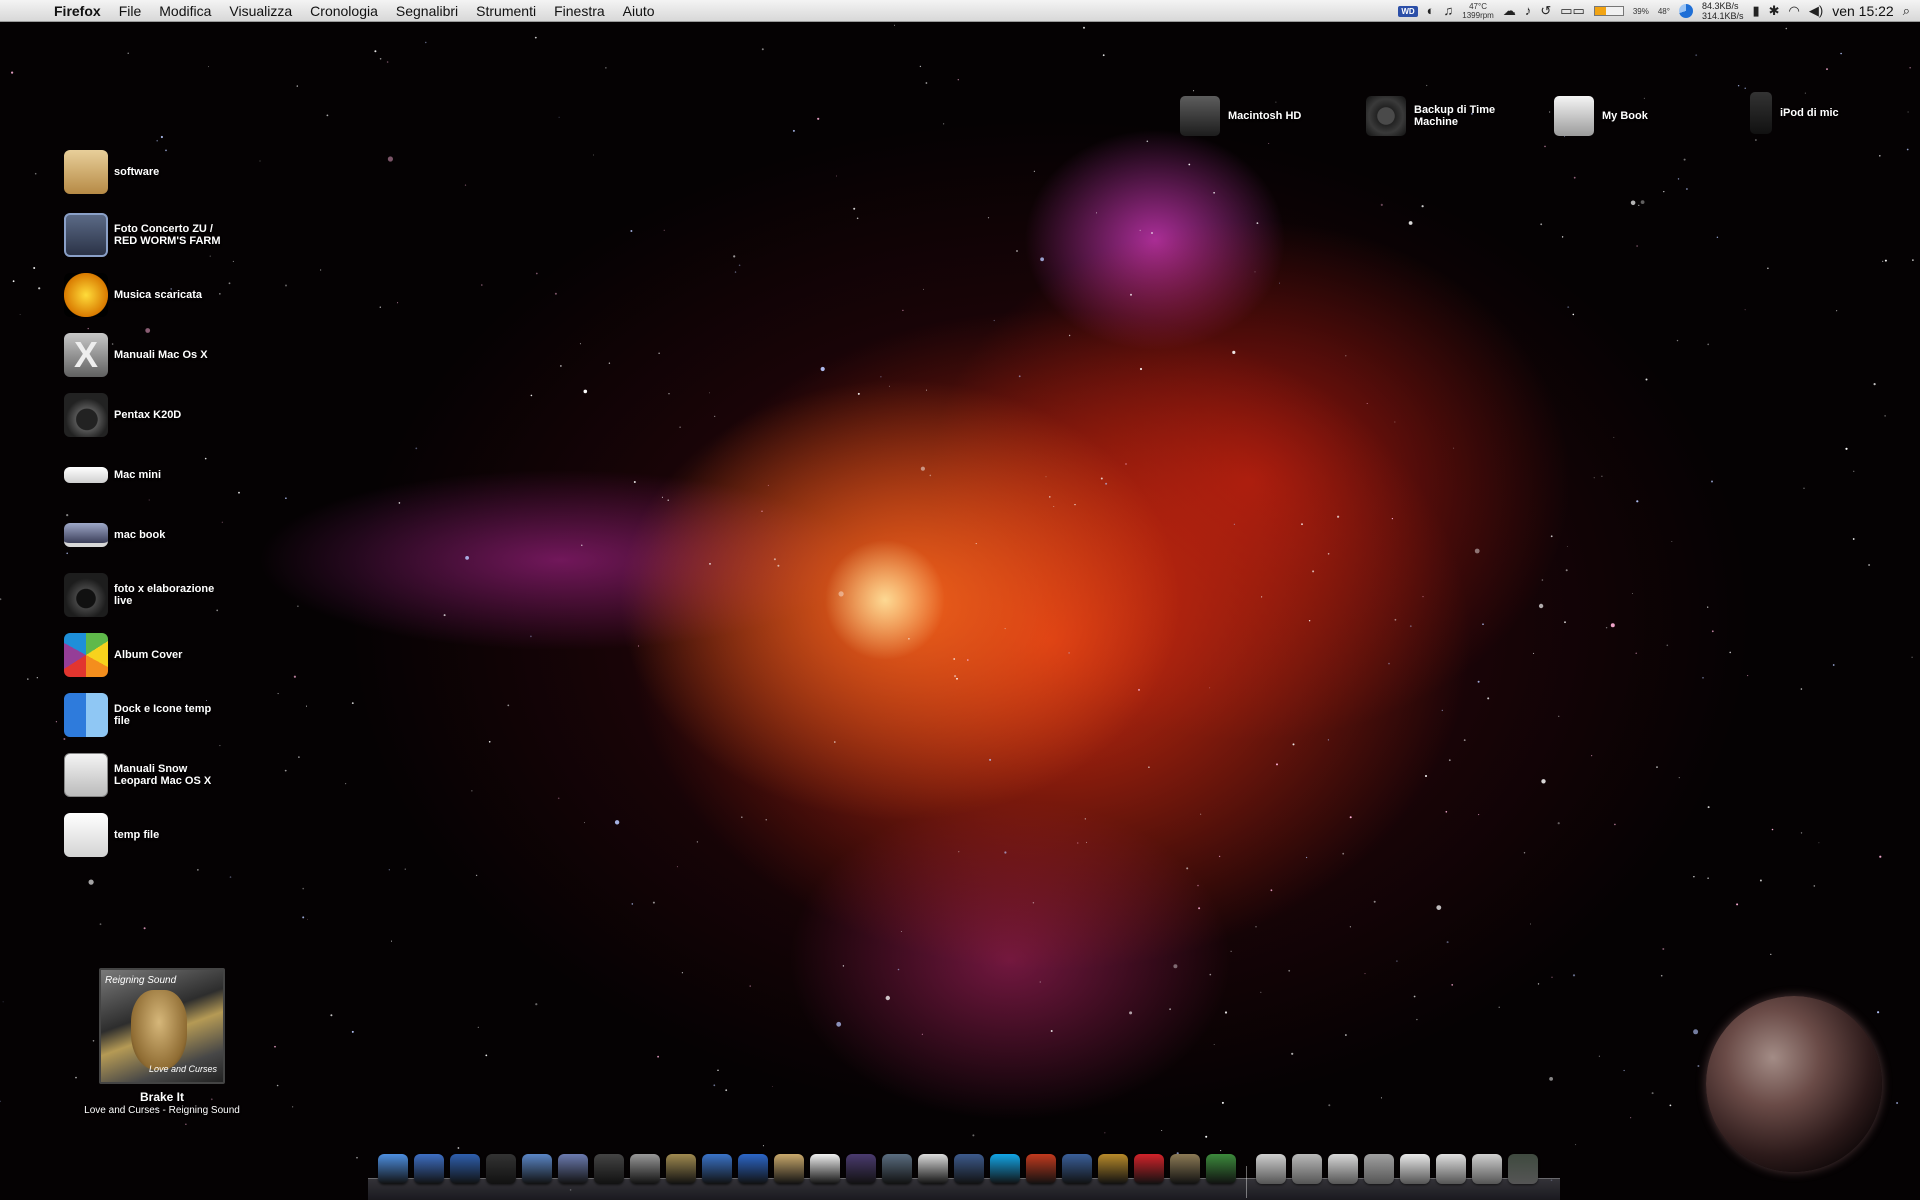  What do you see at coordinates (1307, 1169) in the screenshot?
I see `dock-first-aid-icon` at bounding box center [1307, 1169].